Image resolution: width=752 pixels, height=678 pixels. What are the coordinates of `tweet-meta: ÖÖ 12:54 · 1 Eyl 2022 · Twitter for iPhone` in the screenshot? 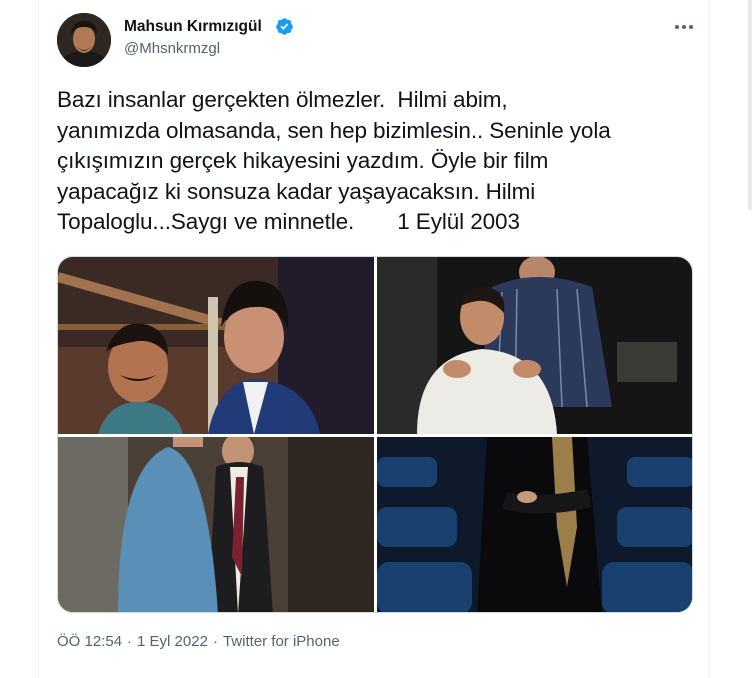 It's located at (198, 642).